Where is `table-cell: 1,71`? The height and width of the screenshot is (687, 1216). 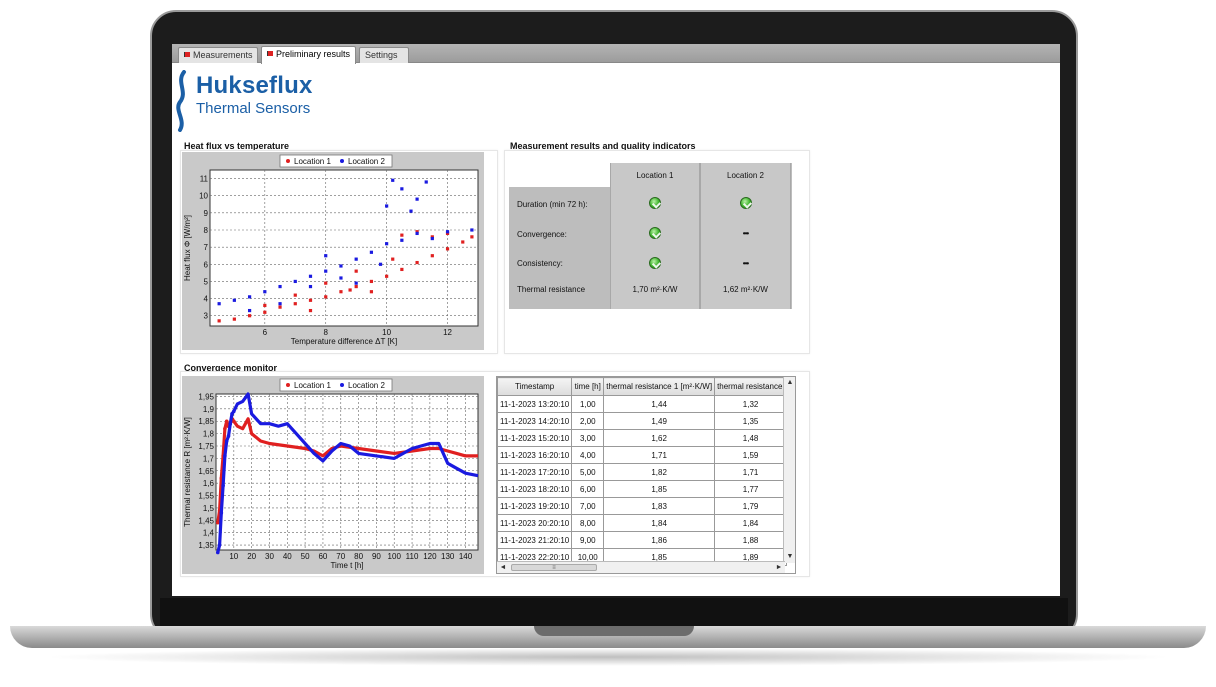 table-cell: 1,71 is located at coordinates (659, 455).